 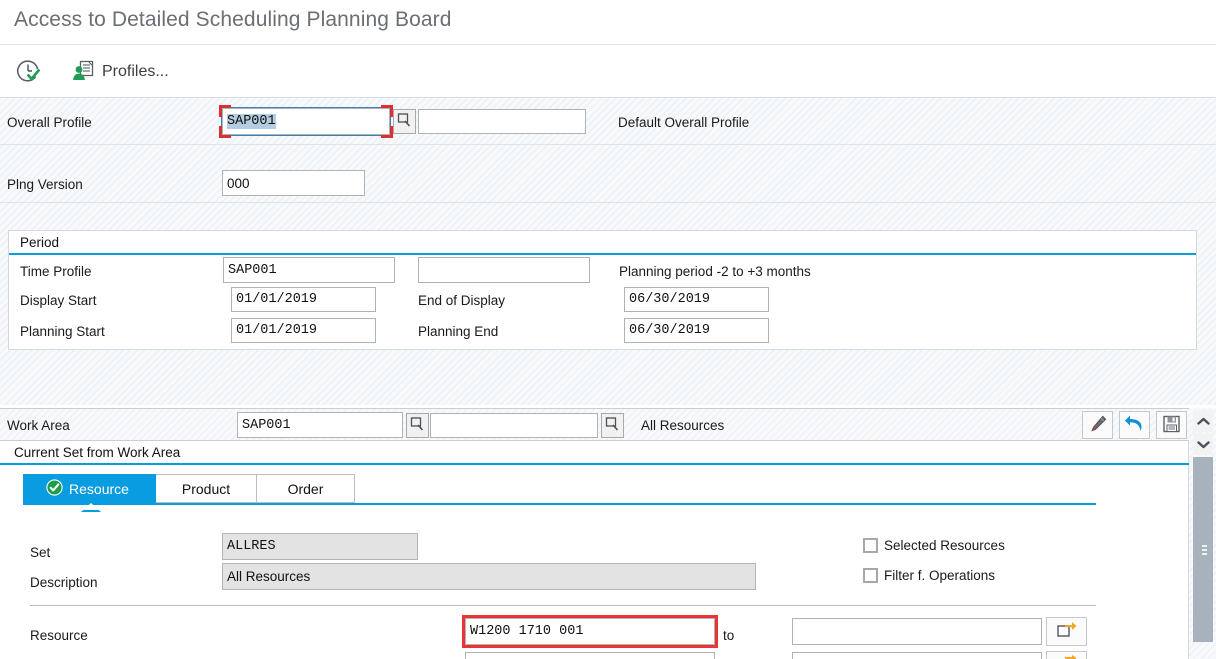 What do you see at coordinates (309, 270) in the screenshot?
I see `time-profile-input: SAP001` at bounding box center [309, 270].